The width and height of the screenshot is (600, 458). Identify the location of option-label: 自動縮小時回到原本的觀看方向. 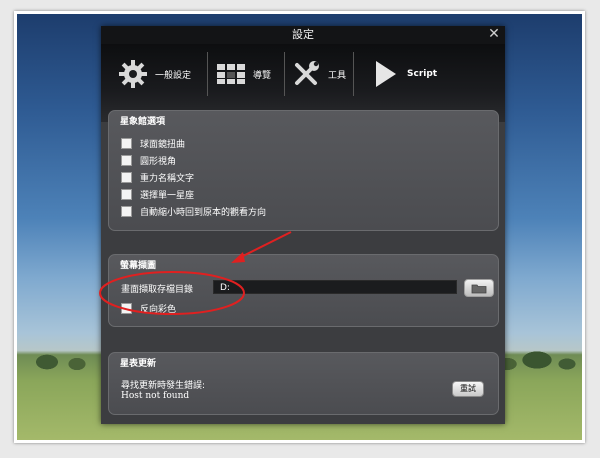
(203, 212).